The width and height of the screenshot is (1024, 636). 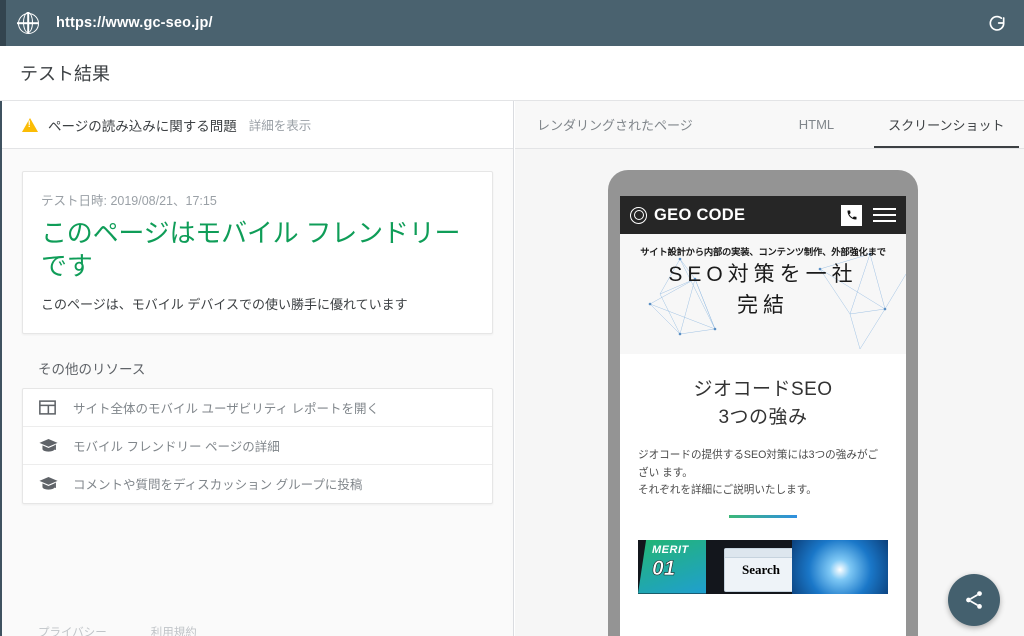 What do you see at coordinates (512, 23) in the screenshot?
I see `browser-url-bar: https://www.gc-seo.jp/` at bounding box center [512, 23].